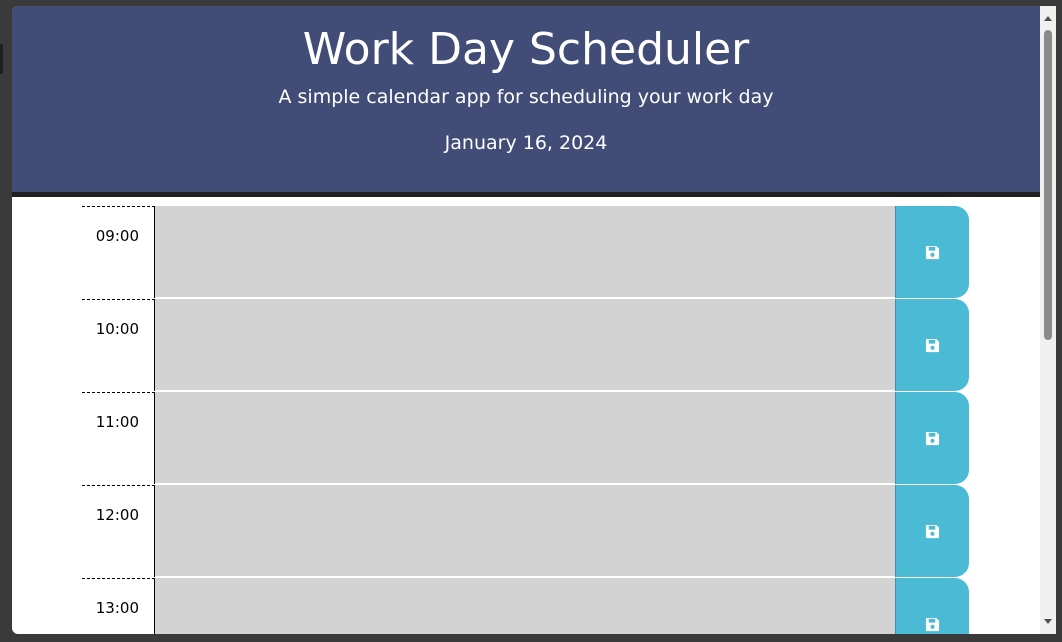 This screenshot has height=642, width=1062. I want to click on time-block: 11:00, so click(527, 438).